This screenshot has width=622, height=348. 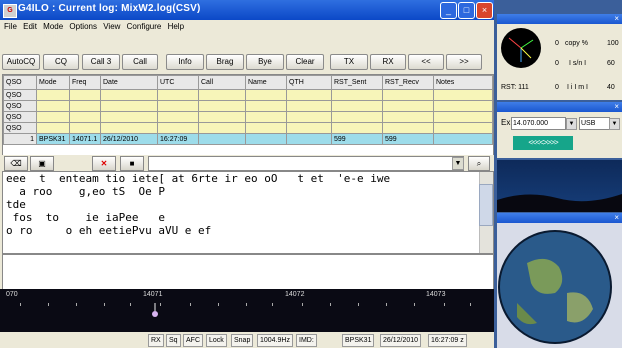 I want to click on next-button: >>, so click(x=464, y=62).